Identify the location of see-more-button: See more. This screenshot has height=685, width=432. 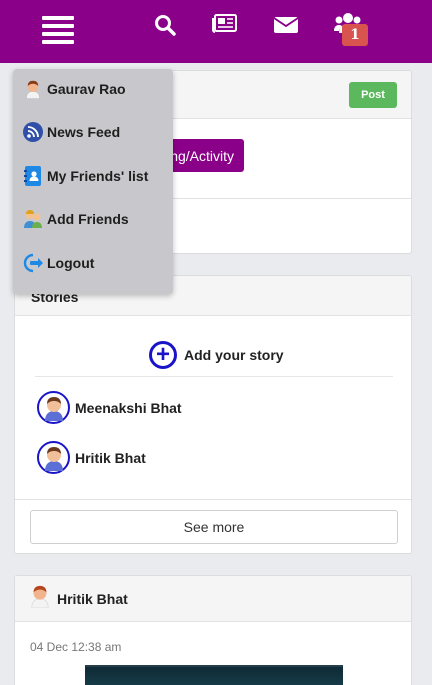
(214, 527).